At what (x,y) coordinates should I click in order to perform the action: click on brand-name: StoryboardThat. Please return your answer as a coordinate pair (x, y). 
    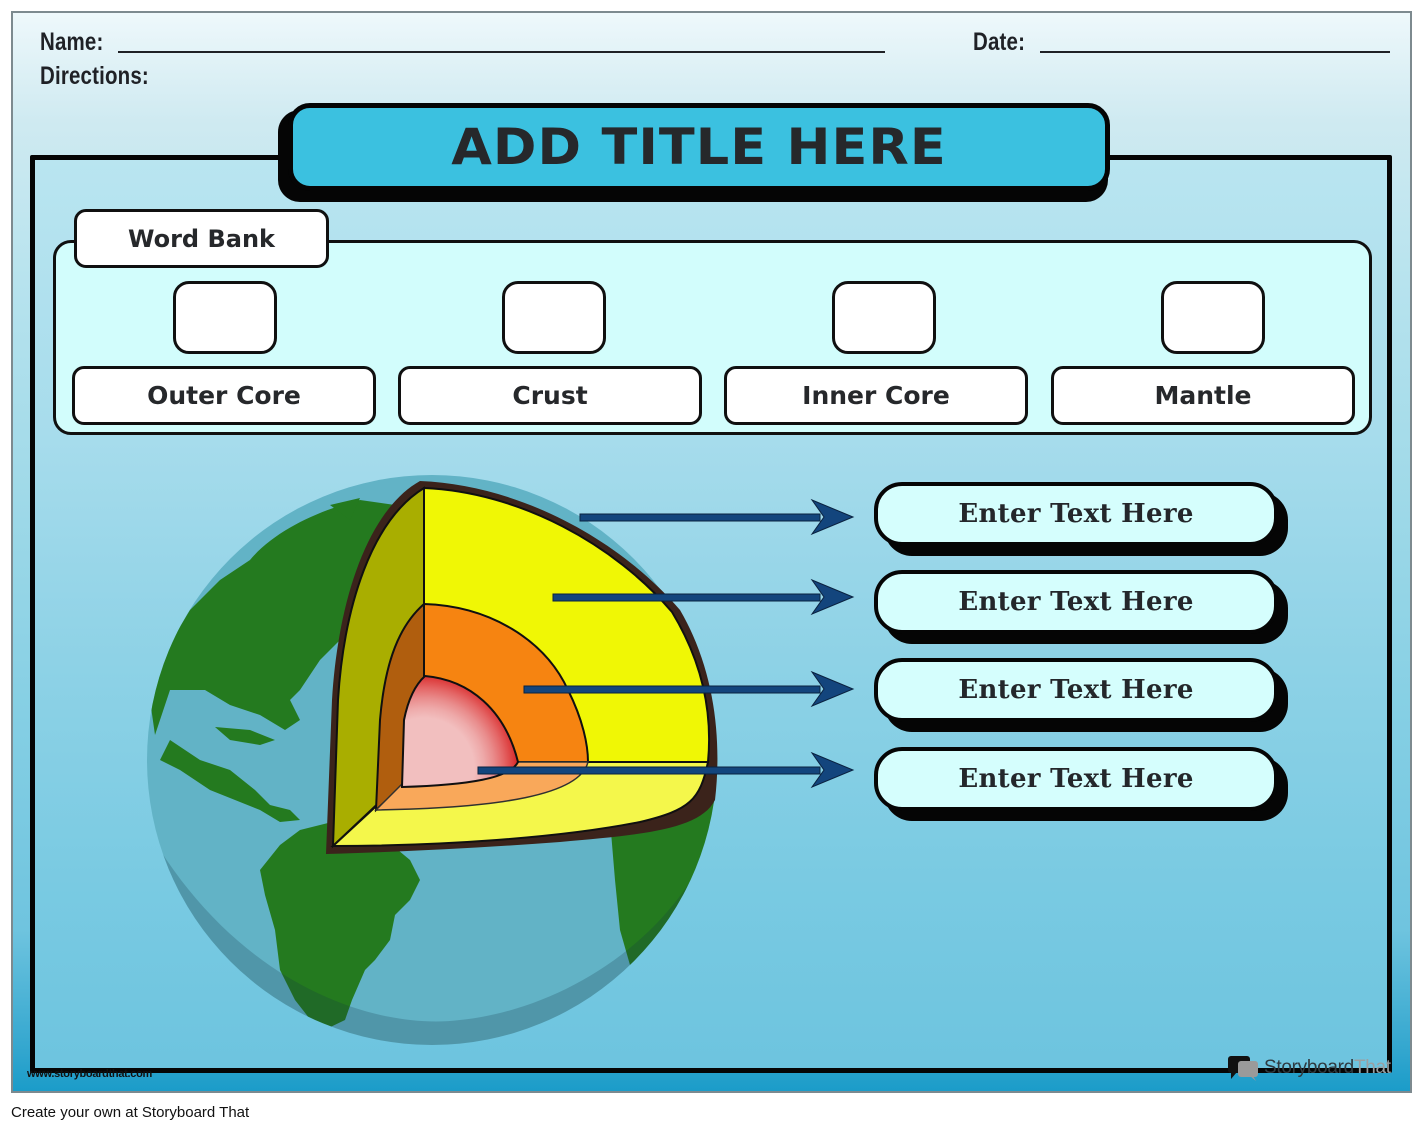
    Looking at the image, I should click on (1327, 1067).